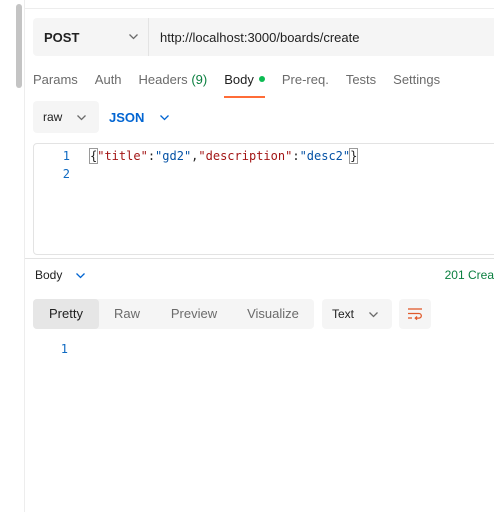 Image resolution: width=494 pixels, height=512 pixels. Describe the element at coordinates (122, 156) in the screenshot. I see `json-key: "title"` at that location.